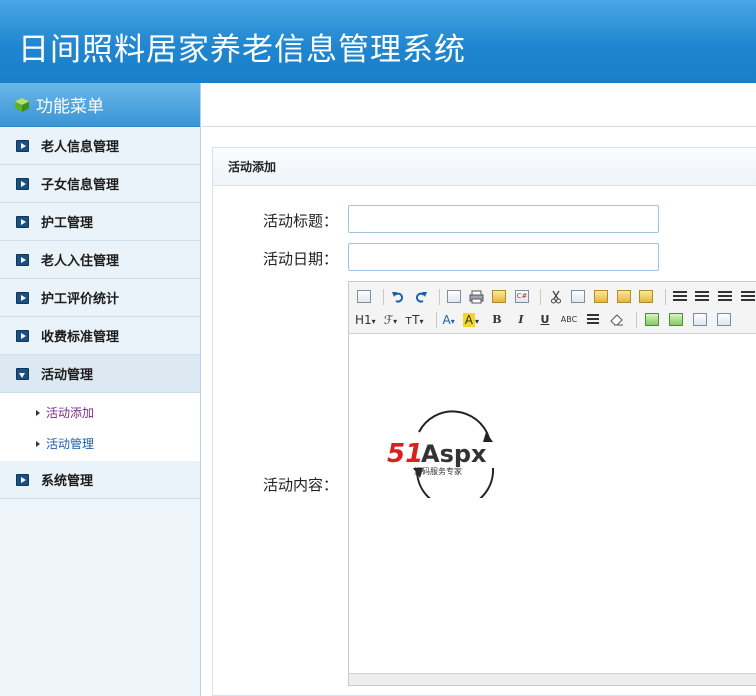  I want to click on editor-toolbar: C# H1▾ ℱ▾ тT▾ A▾ A ▾ B I U ABC, so click(552, 308).